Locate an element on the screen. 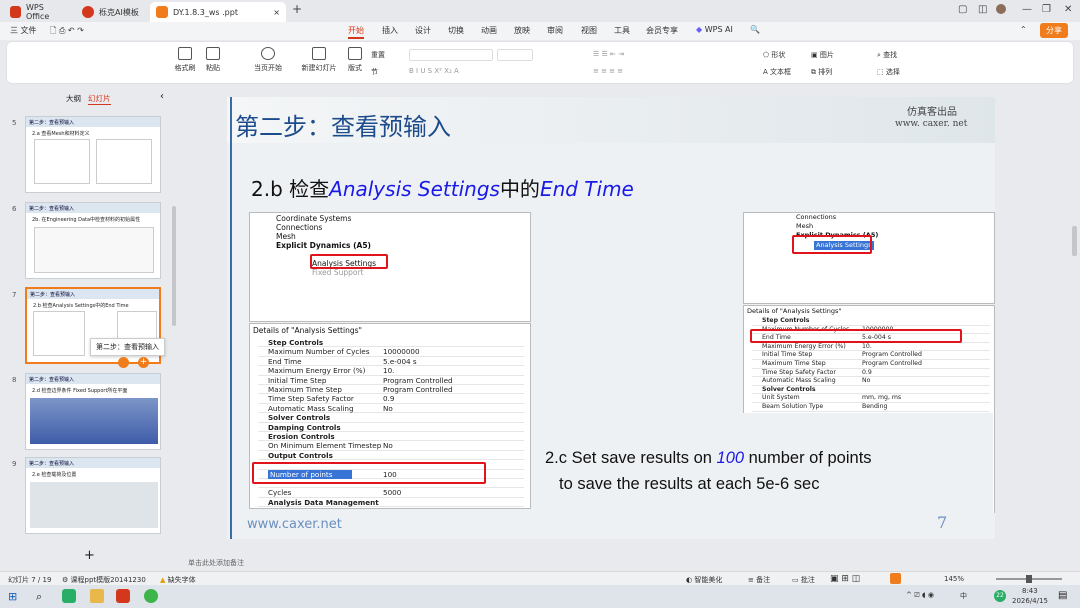 The height and width of the screenshot is (608, 1080). layout-button: 版式 is located at coordinates (355, 60).